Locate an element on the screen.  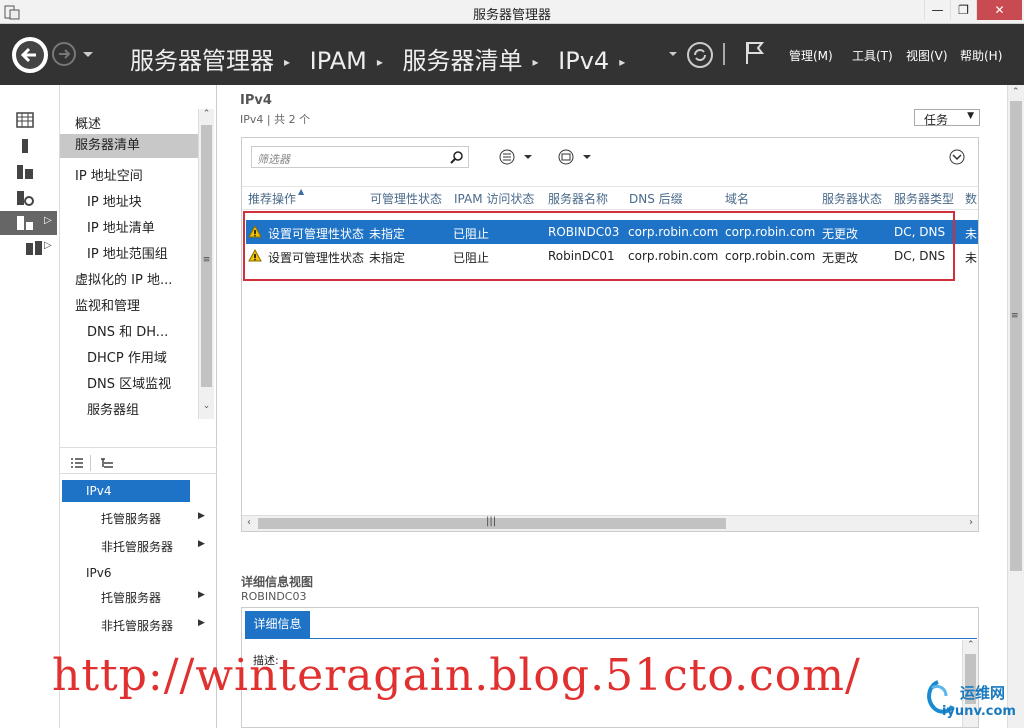
ipam-rail-item: ▷ is located at coordinates (28, 223).